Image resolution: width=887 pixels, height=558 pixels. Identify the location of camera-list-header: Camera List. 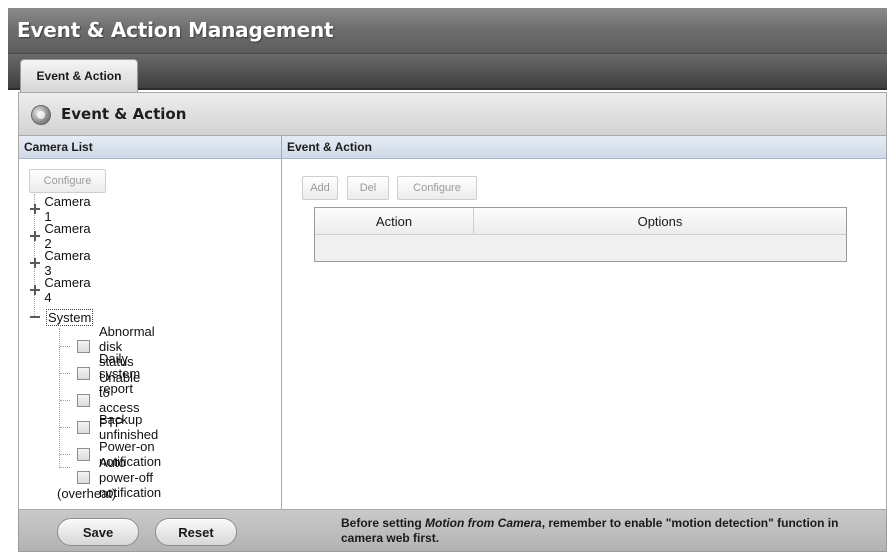
(150, 147).